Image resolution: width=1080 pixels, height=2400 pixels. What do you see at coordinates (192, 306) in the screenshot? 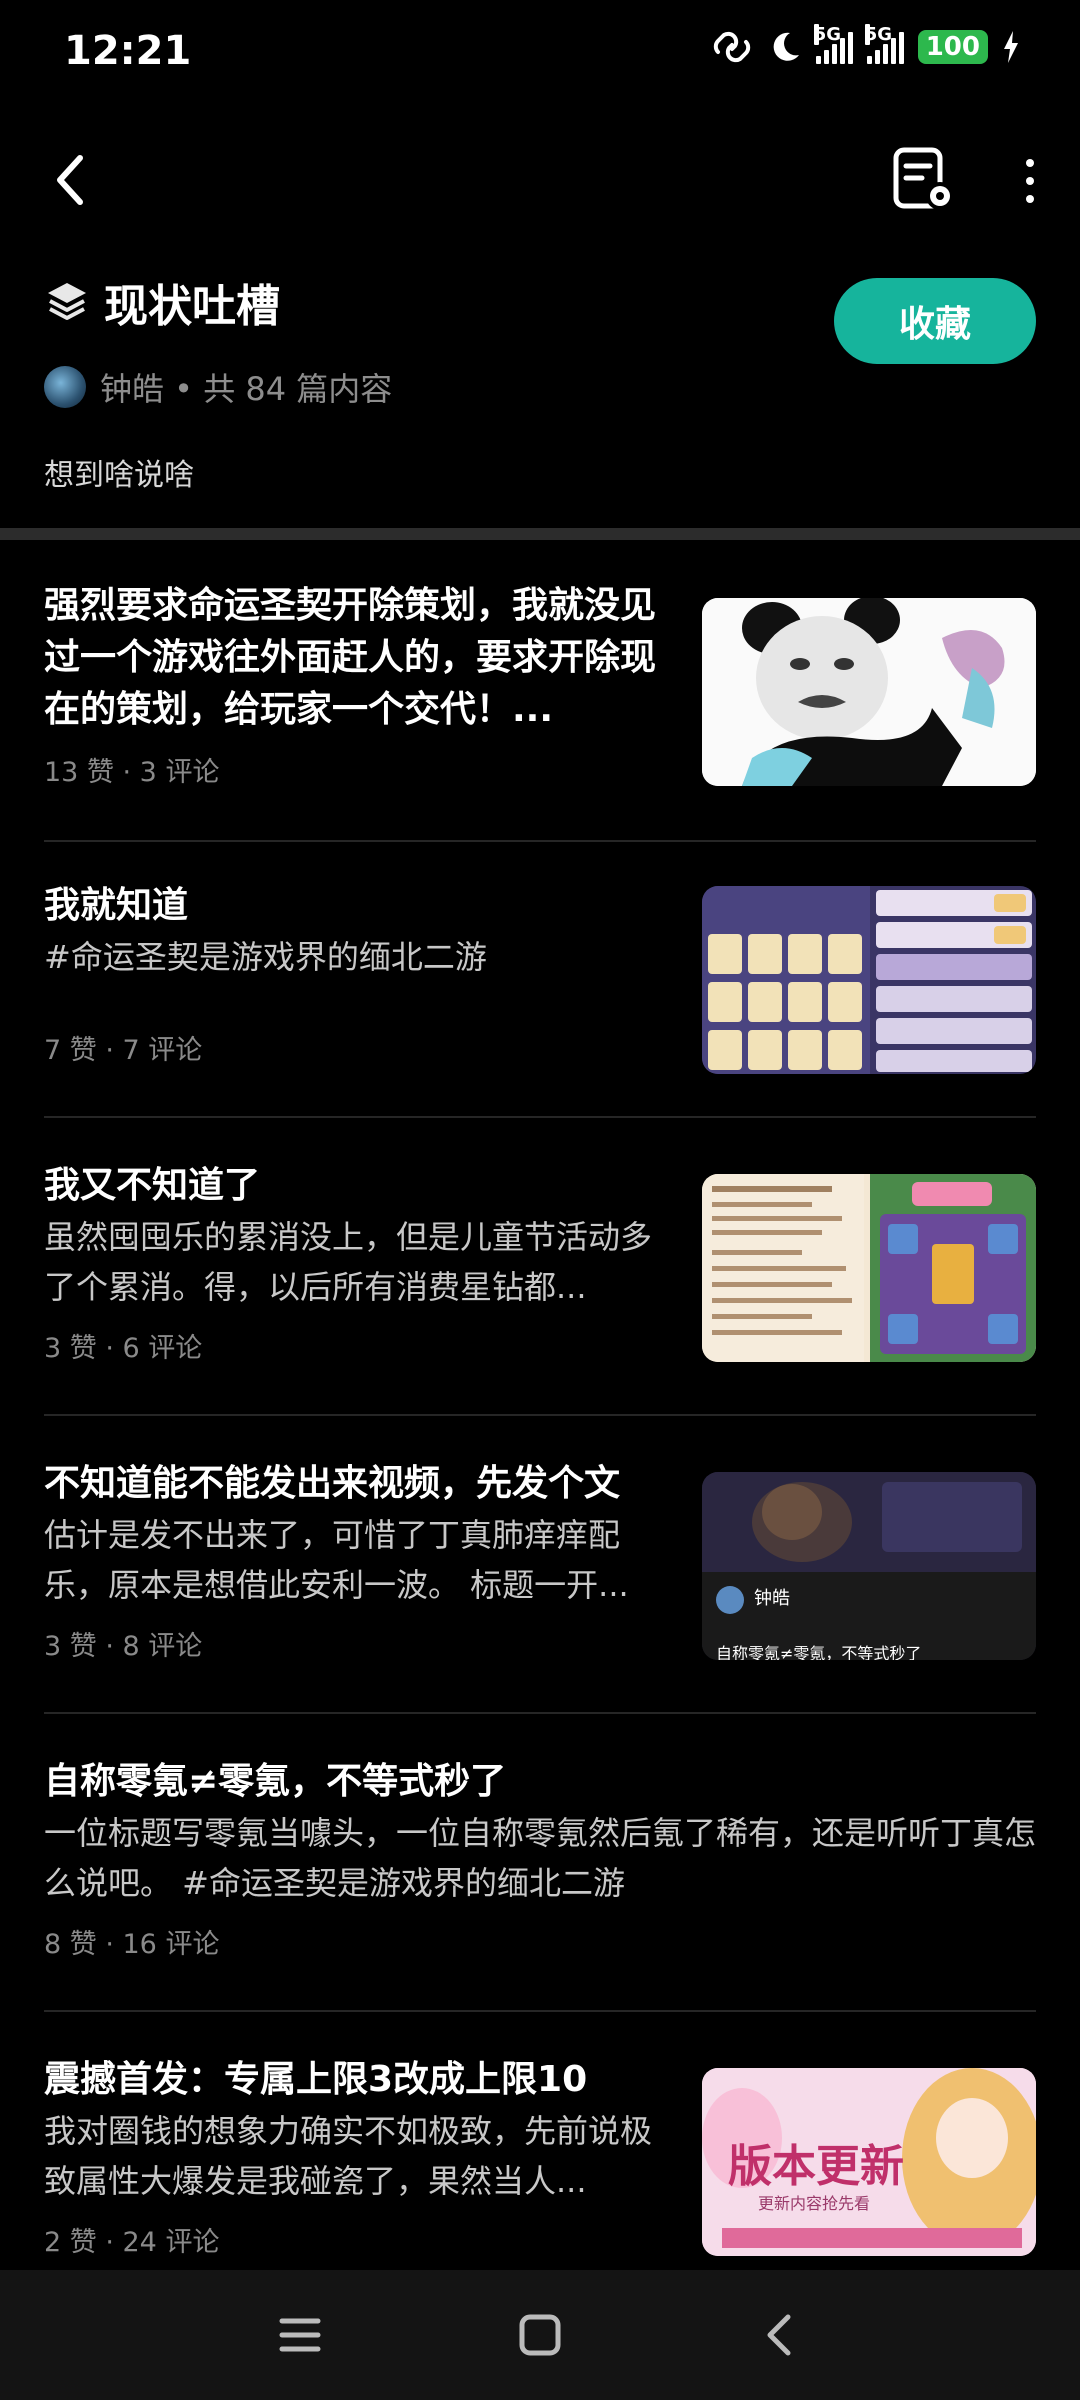
I see `collection-title: 现状吐槽` at bounding box center [192, 306].